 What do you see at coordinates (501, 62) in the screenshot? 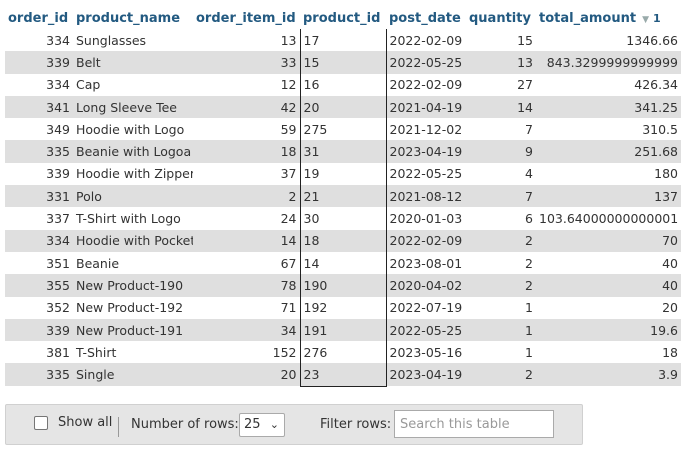
I see `cell-quantity: 13` at bounding box center [501, 62].